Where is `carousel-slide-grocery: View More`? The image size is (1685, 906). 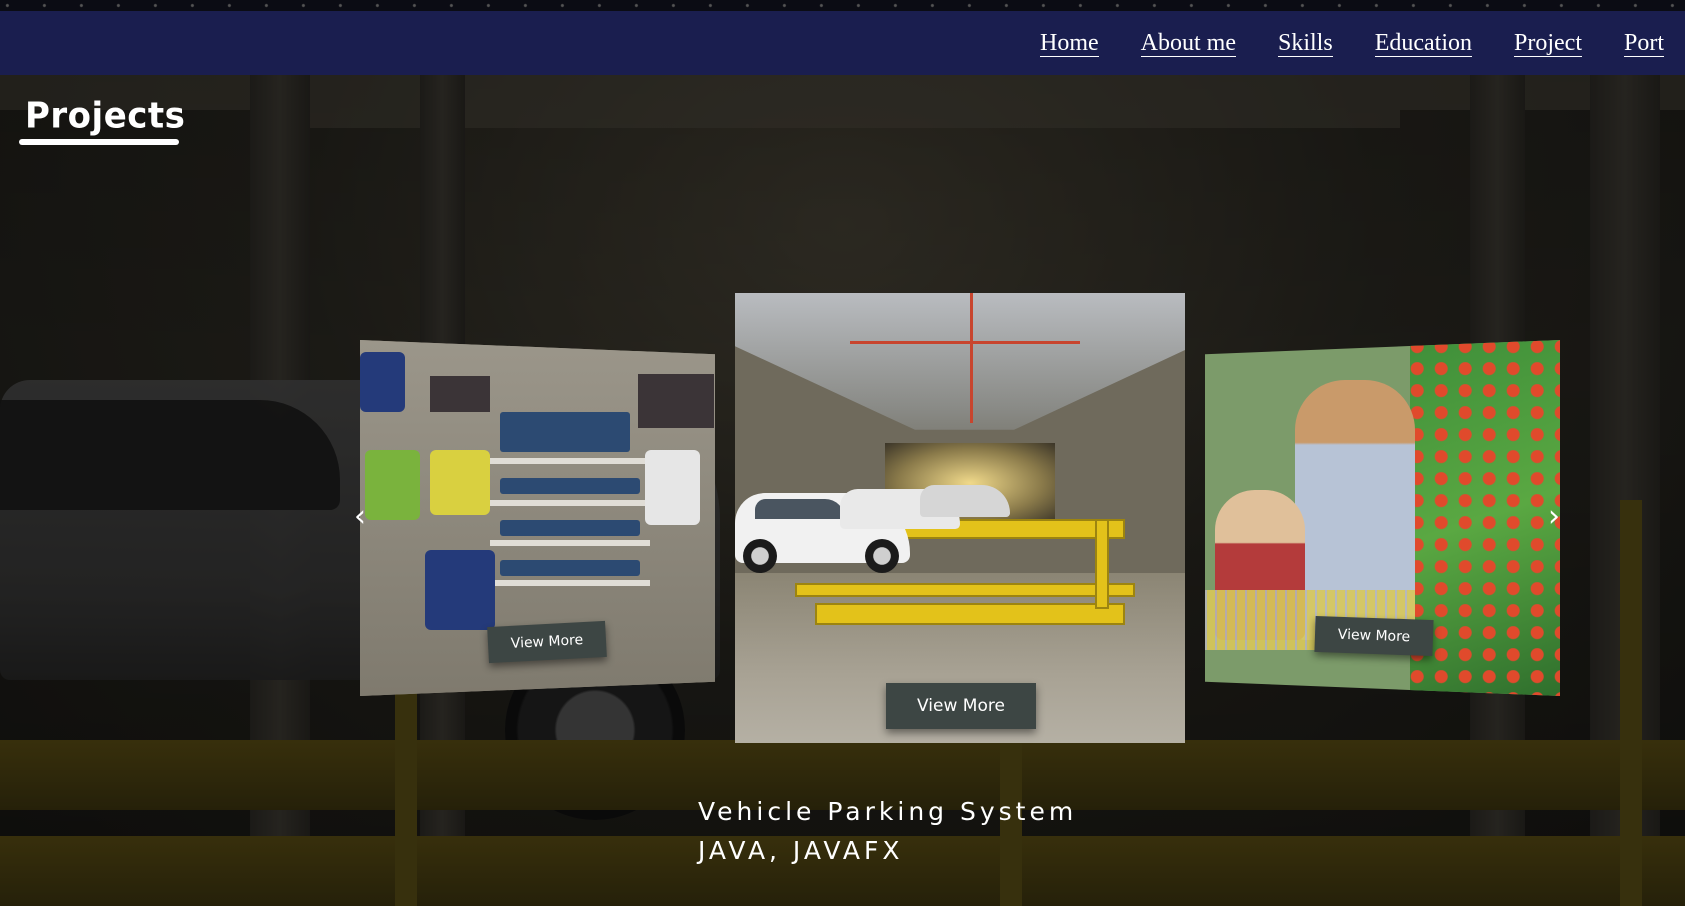 carousel-slide-grocery: View More is located at coordinates (1382, 518).